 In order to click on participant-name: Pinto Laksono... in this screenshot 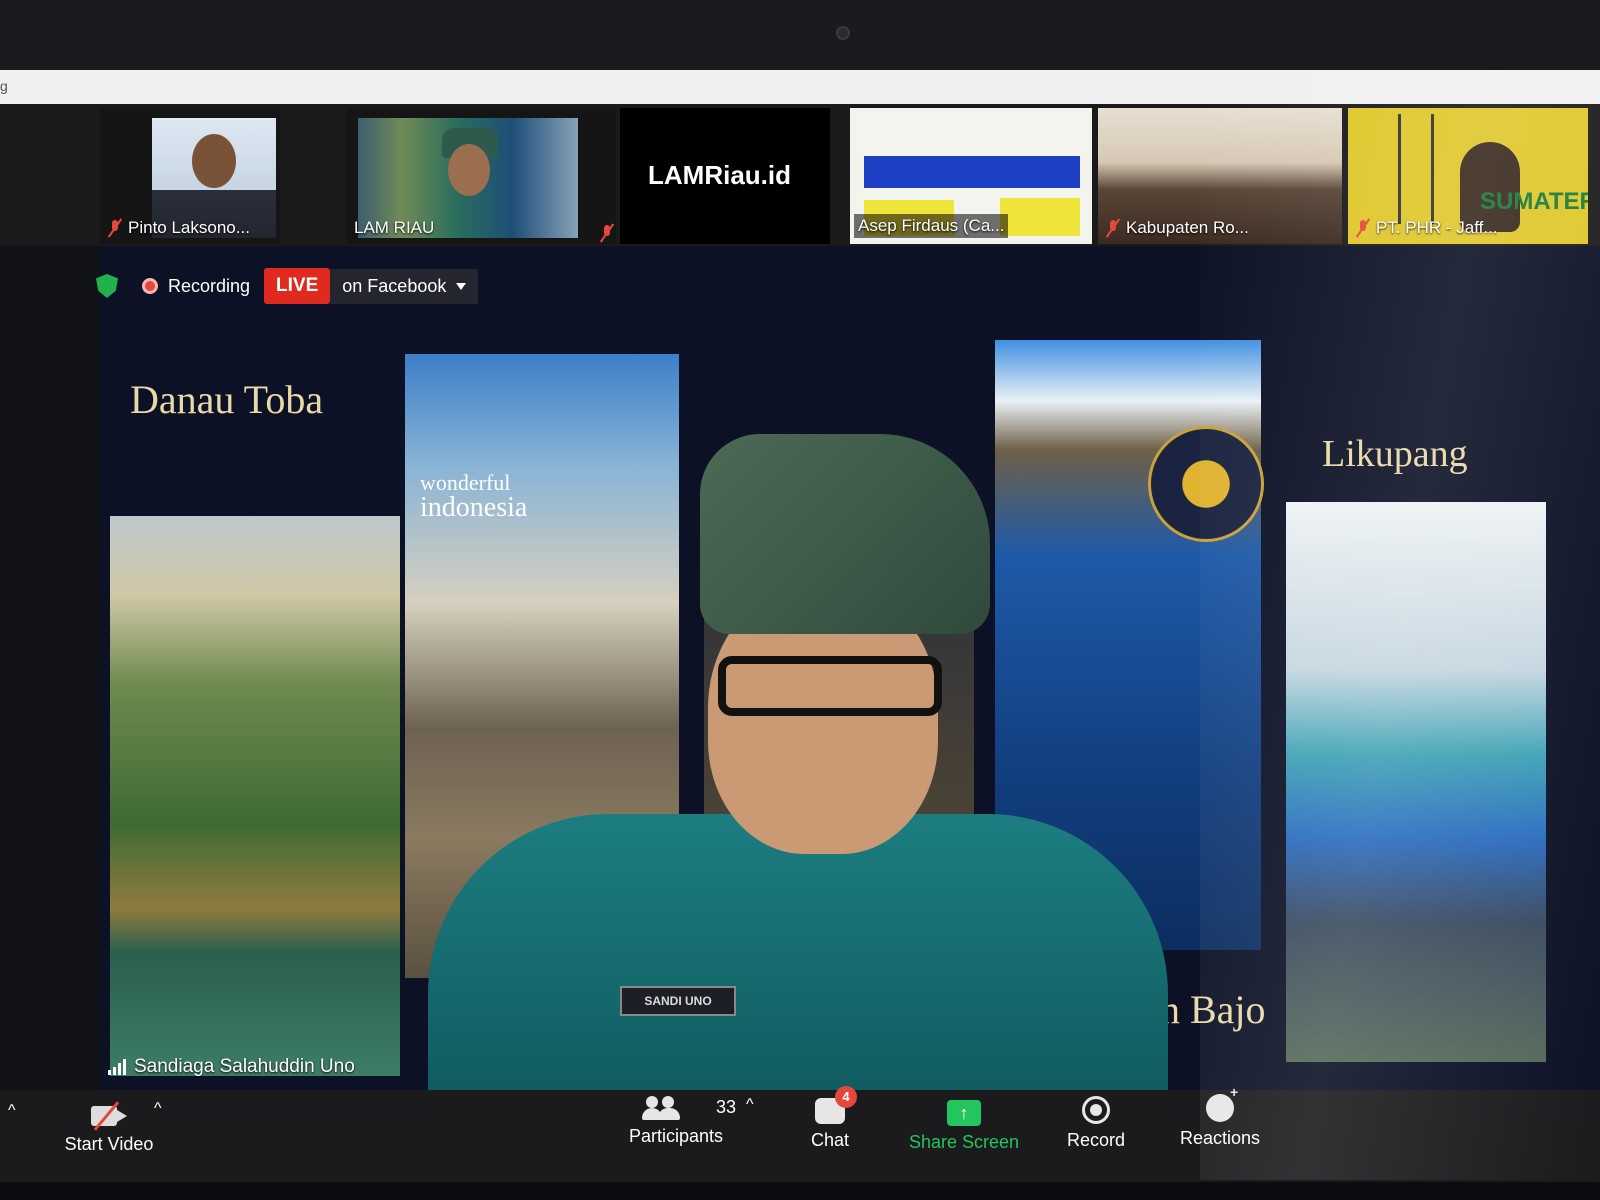, I will do `click(189, 227)`.